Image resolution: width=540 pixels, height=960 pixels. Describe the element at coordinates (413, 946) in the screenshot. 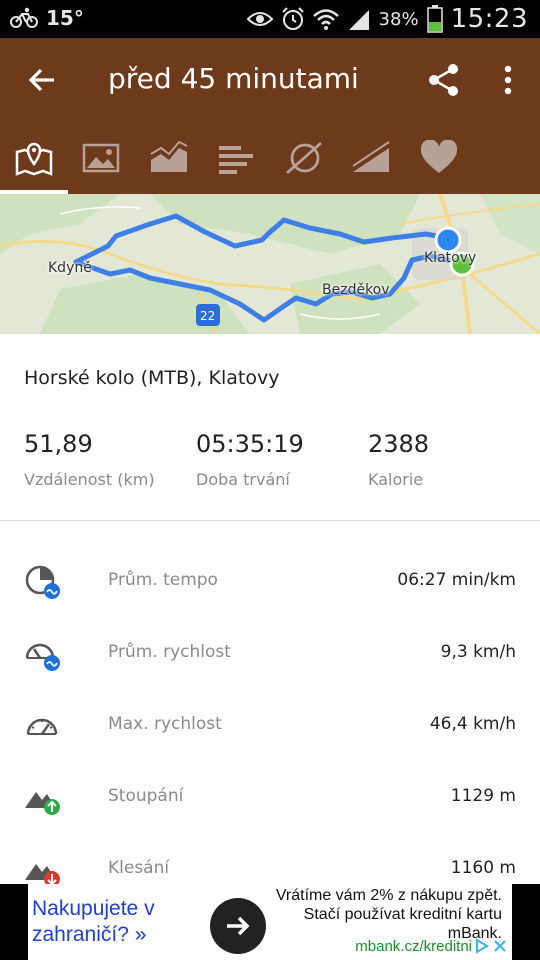

I see `ad-url: mbank.cz/kreditni` at that location.